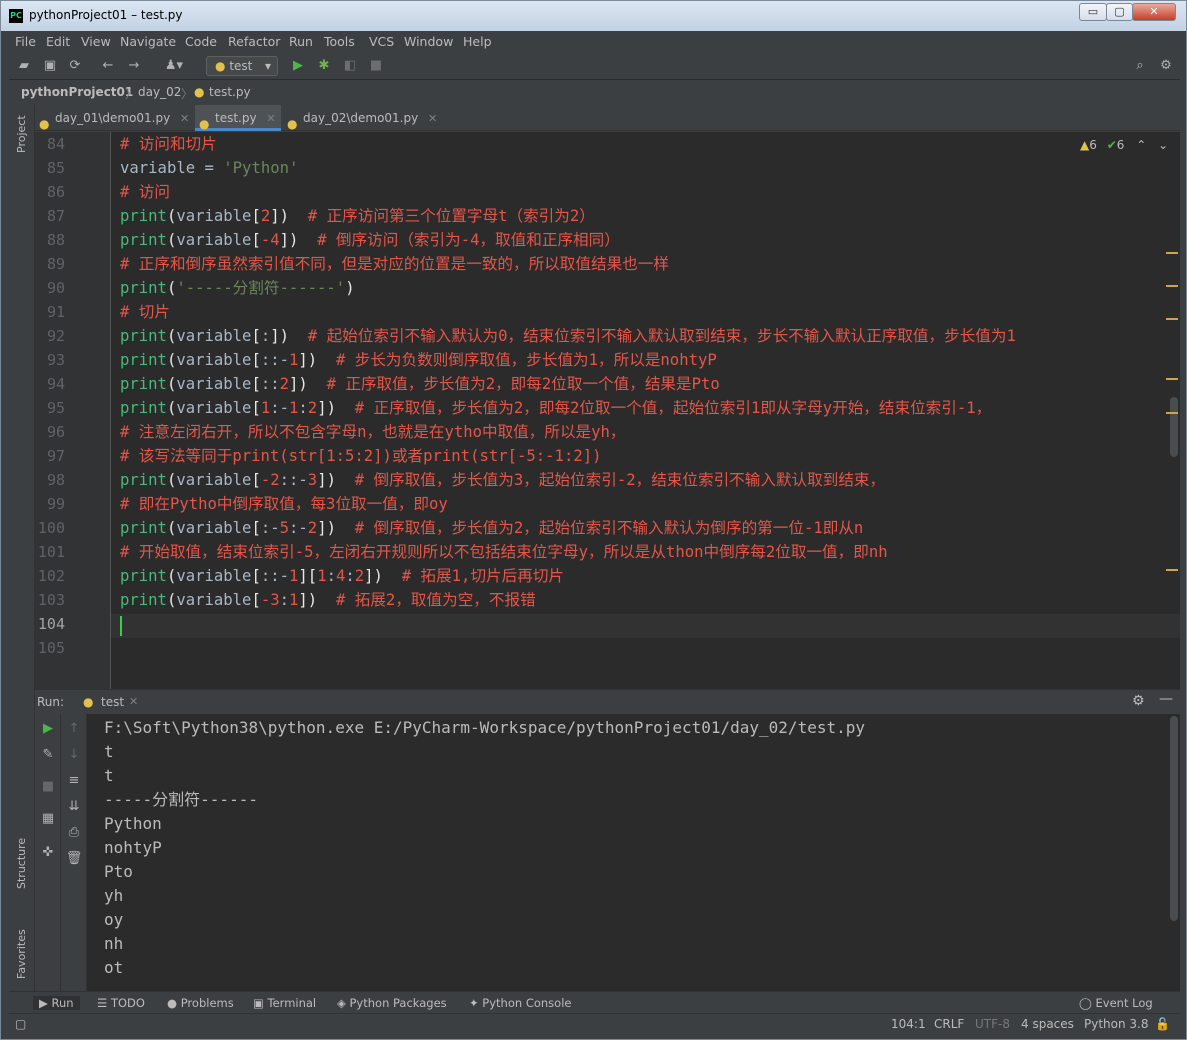 Image resolution: width=1187 pixels, height=1040 pixels. What do you see at coordinates (324, 66) in the screenshot?
I see `debug-icon: ✱` at bounding box center [324, 66].